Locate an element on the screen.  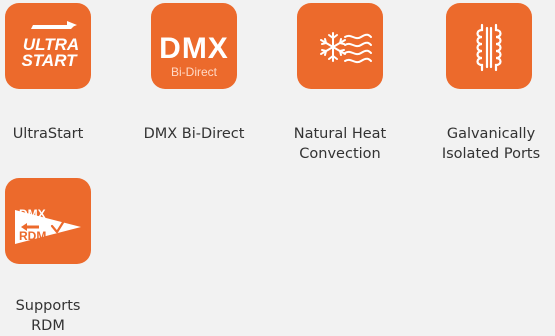
ultrastart-caption: UltraStart is located at coordinates (48, 134).